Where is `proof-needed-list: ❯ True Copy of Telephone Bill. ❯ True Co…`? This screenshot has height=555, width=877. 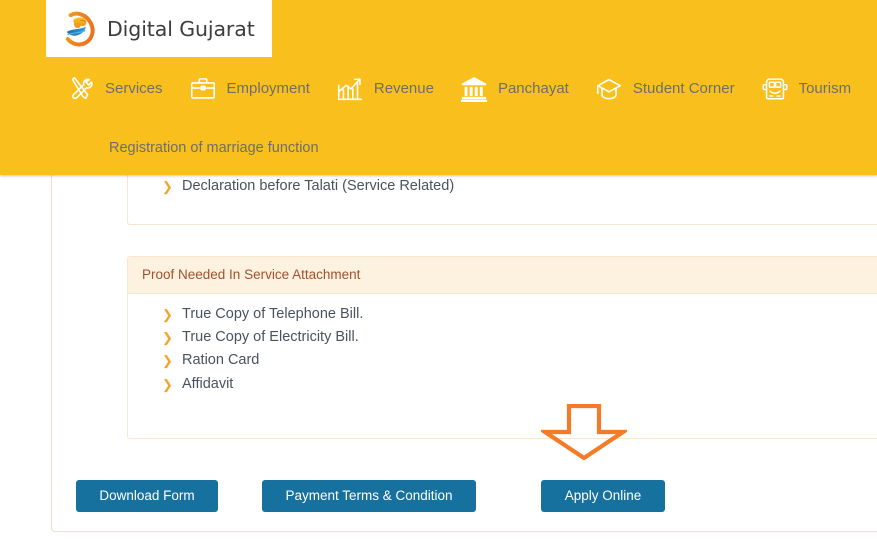 proof-needed-list: ❯ True Copy of Telephone Bill. ❯ True Co… is located at coordinates (509, 349).